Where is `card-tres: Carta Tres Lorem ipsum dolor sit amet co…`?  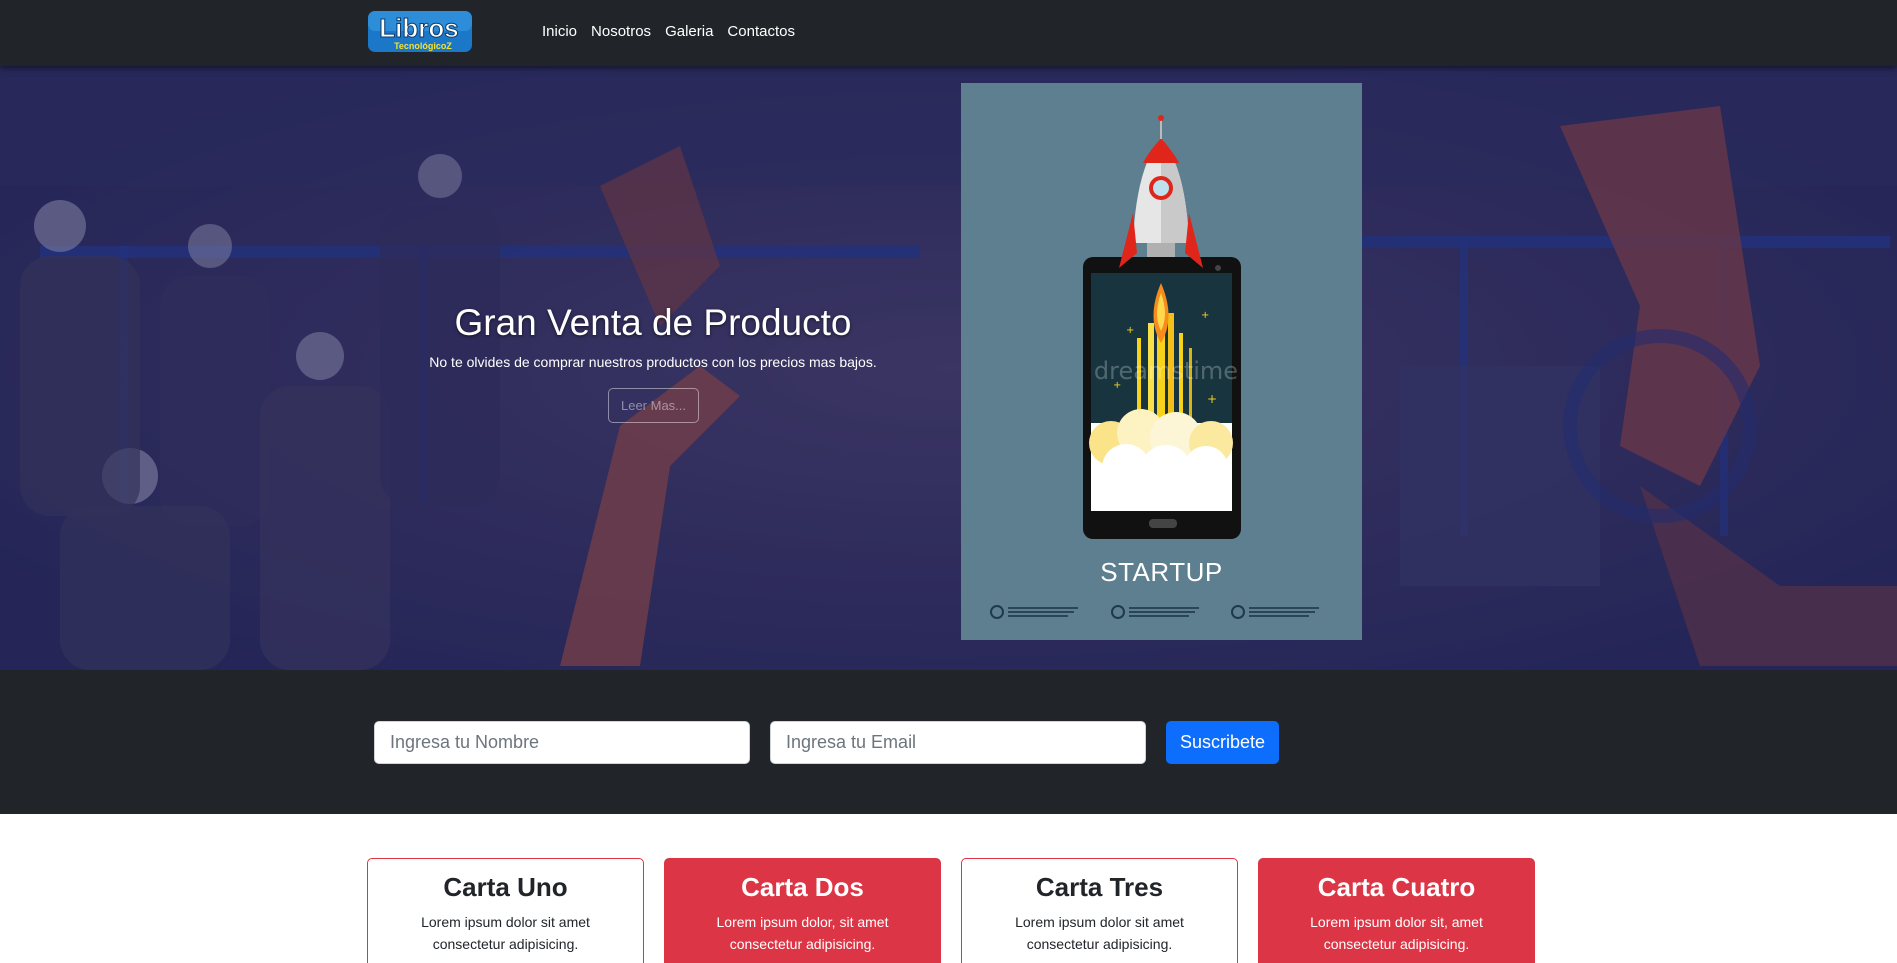
card-tres: Carta Tres Lorem ipsum dolor sit amet co… is located at coordinates (1099, 910).